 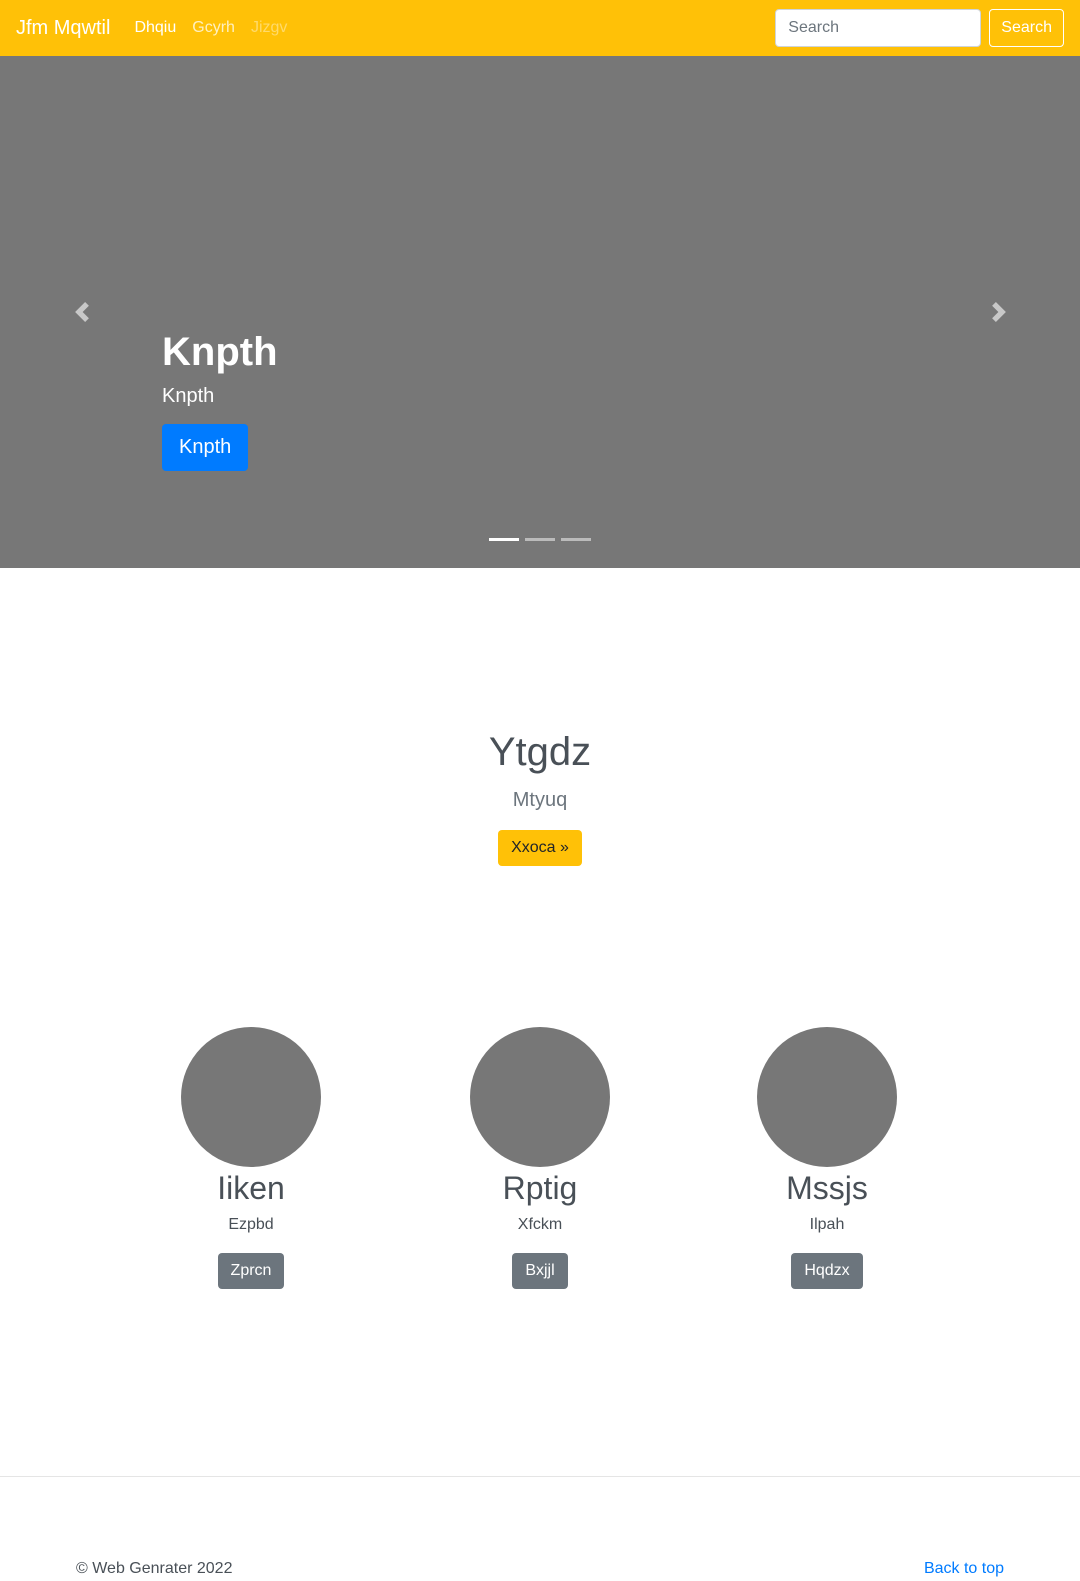 I want to click on navbar-search-form: Search, so click(x=919, y=28).